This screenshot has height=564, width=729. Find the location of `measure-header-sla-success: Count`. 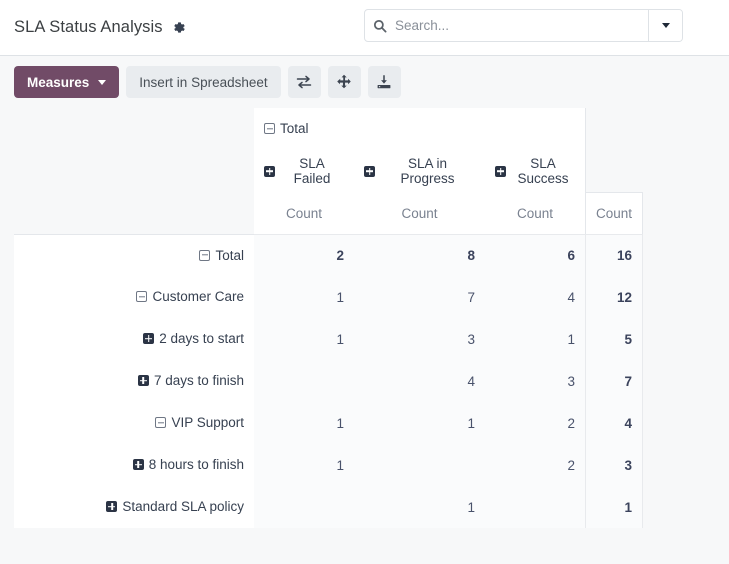

measure-header-sla-success: Count is located at coordinates (535, 213).